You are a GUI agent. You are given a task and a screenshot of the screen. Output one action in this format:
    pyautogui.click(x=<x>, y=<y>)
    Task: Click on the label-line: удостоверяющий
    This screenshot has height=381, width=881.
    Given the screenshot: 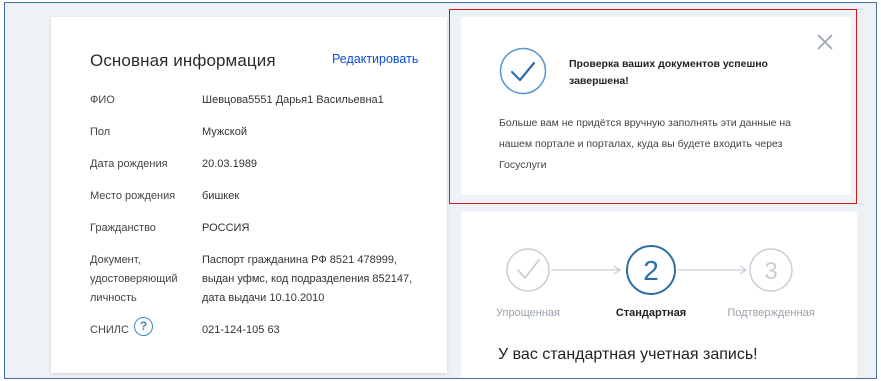 What is the action you would take?
    pyautogui.click(x=134, y=279)
    